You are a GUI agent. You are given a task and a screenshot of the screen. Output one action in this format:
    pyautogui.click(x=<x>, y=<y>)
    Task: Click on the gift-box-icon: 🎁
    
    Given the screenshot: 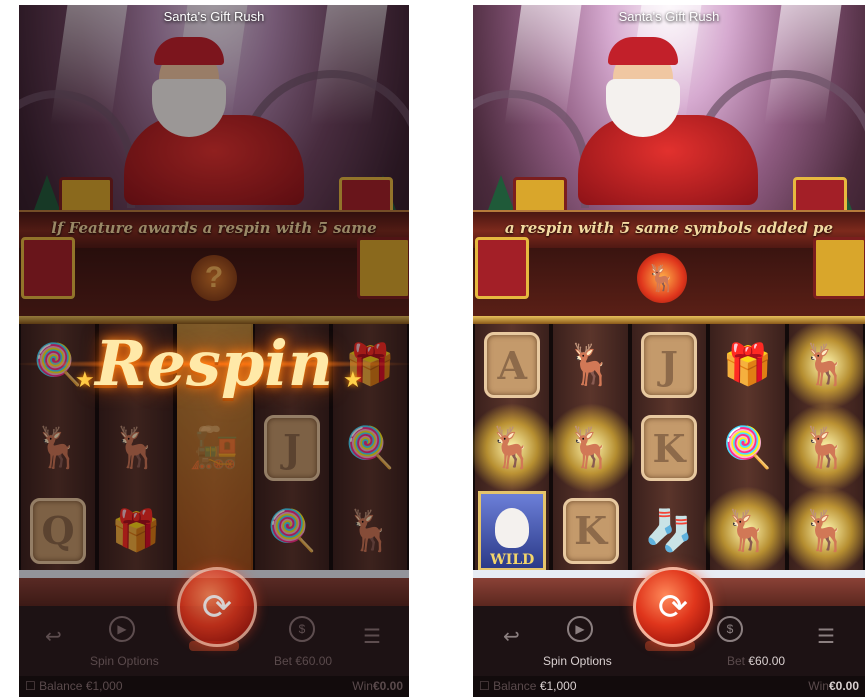 What is the action you would take?
    pyautogui.click(x=747, y=365)
    